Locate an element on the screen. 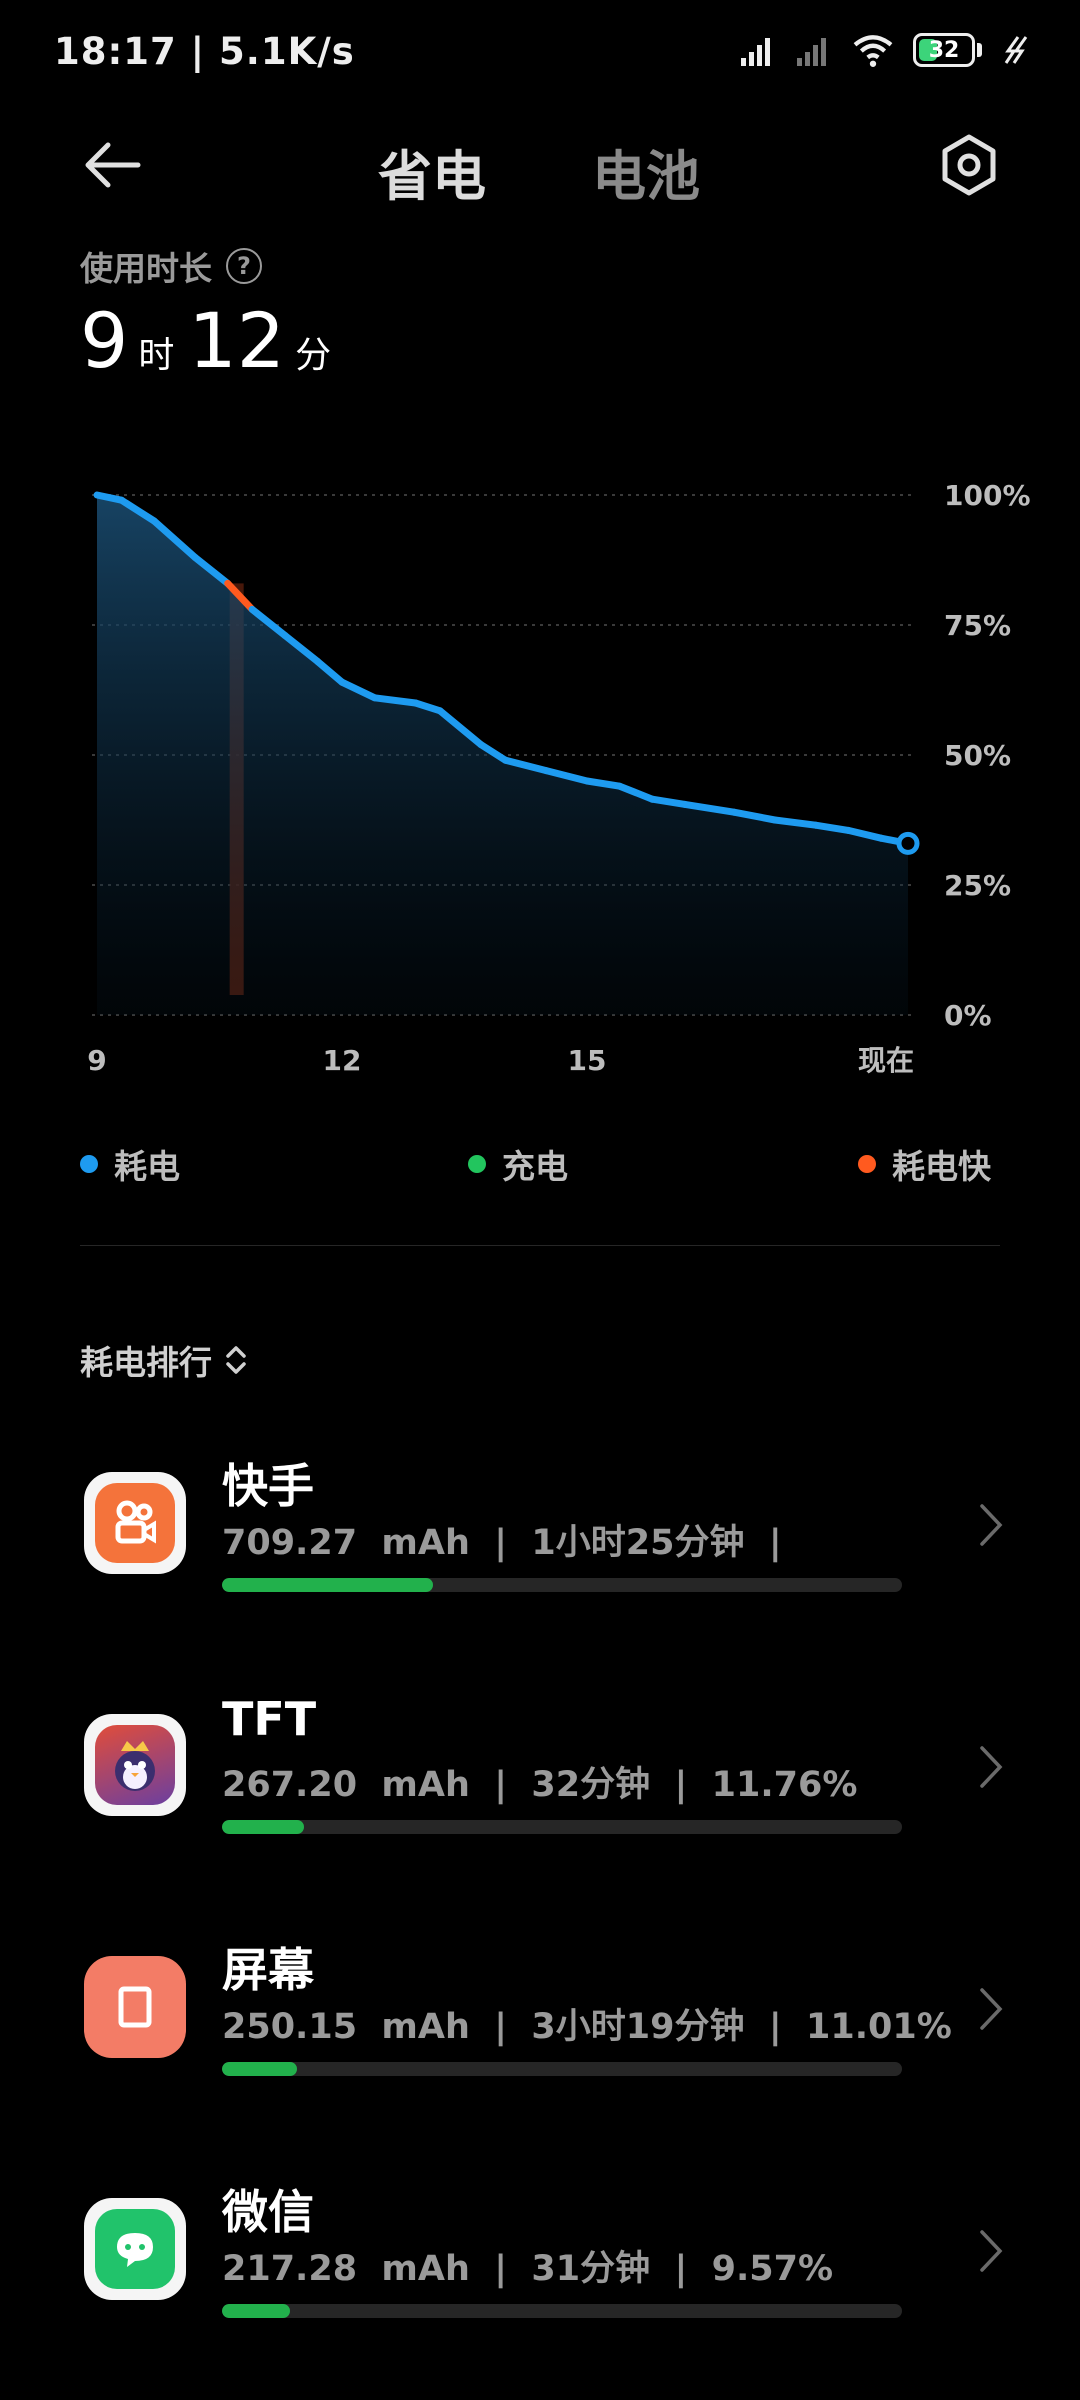 The image size is (1080, 2400). usage-duration-label: 使用时长 ? is located at coordinates (171, 266).